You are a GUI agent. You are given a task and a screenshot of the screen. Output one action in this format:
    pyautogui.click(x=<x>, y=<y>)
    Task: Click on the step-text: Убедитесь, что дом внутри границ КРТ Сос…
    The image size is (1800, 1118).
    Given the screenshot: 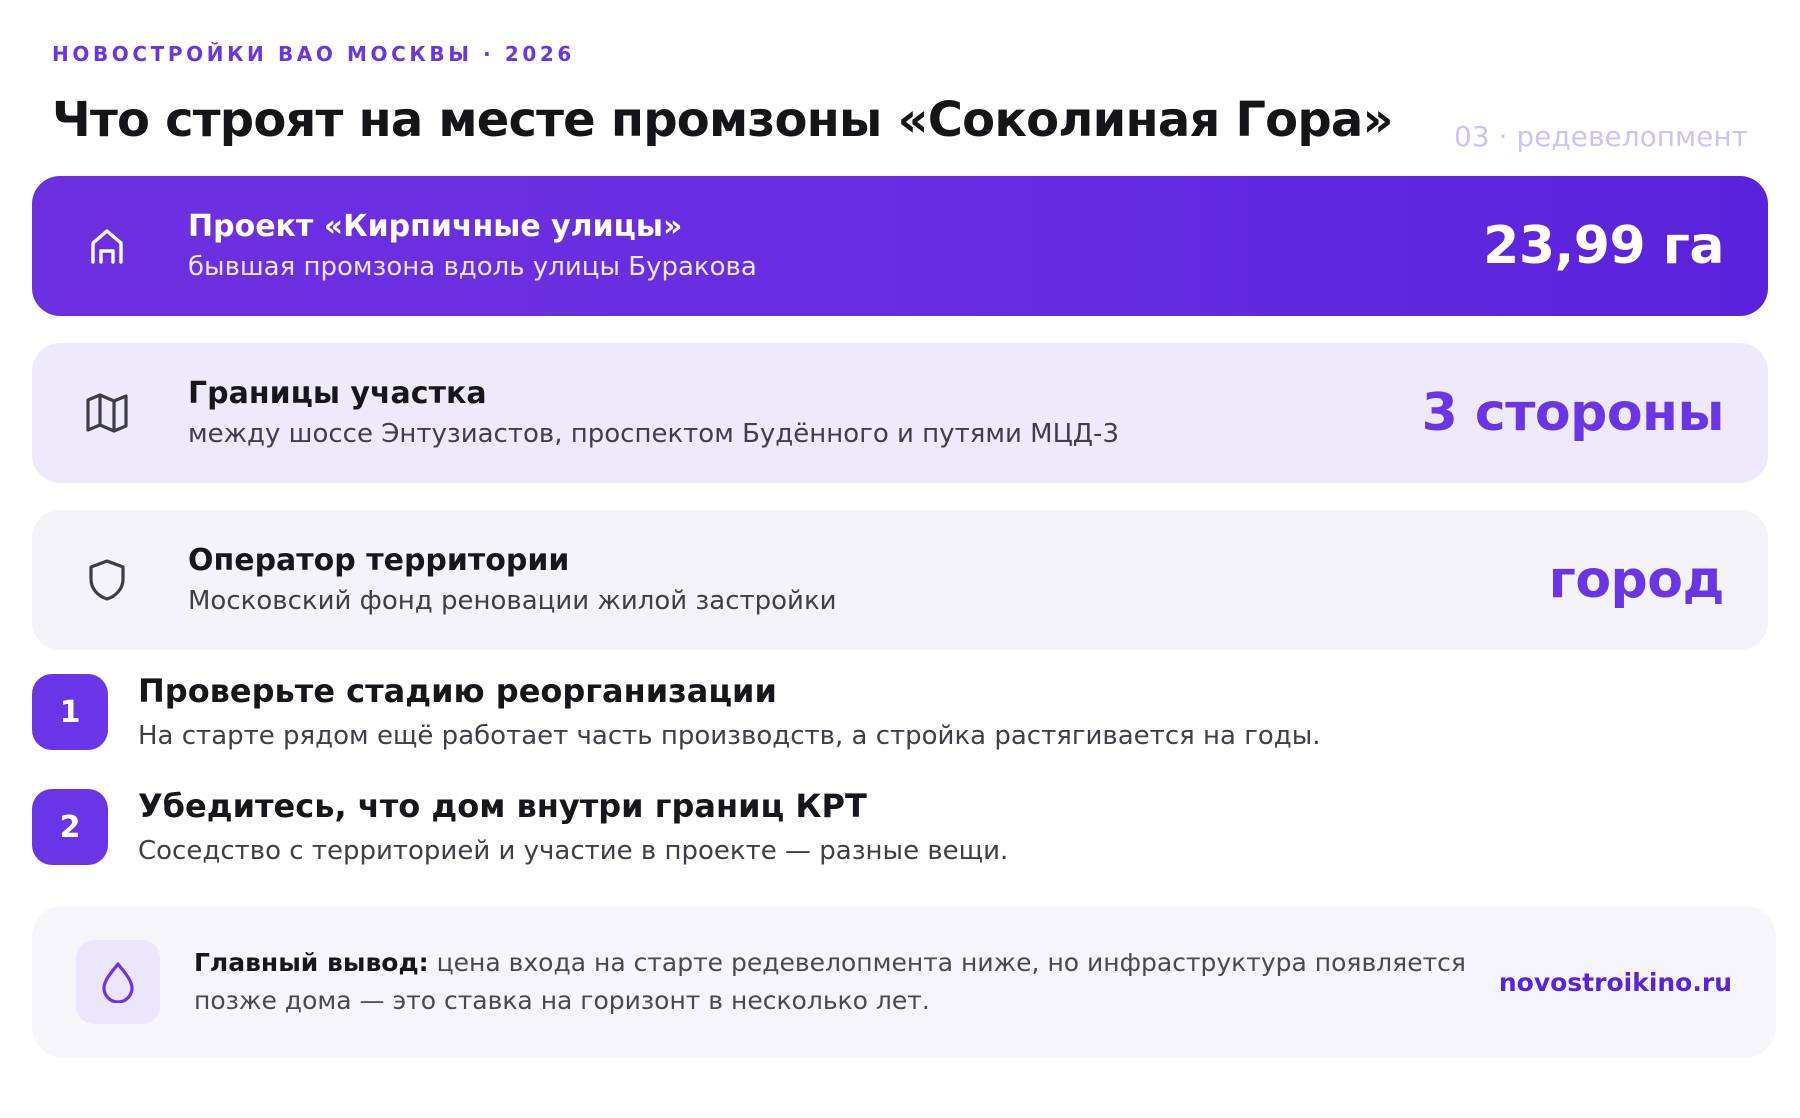 What is the action you would take?
    pyautogui.click(x=573, y=827)
    